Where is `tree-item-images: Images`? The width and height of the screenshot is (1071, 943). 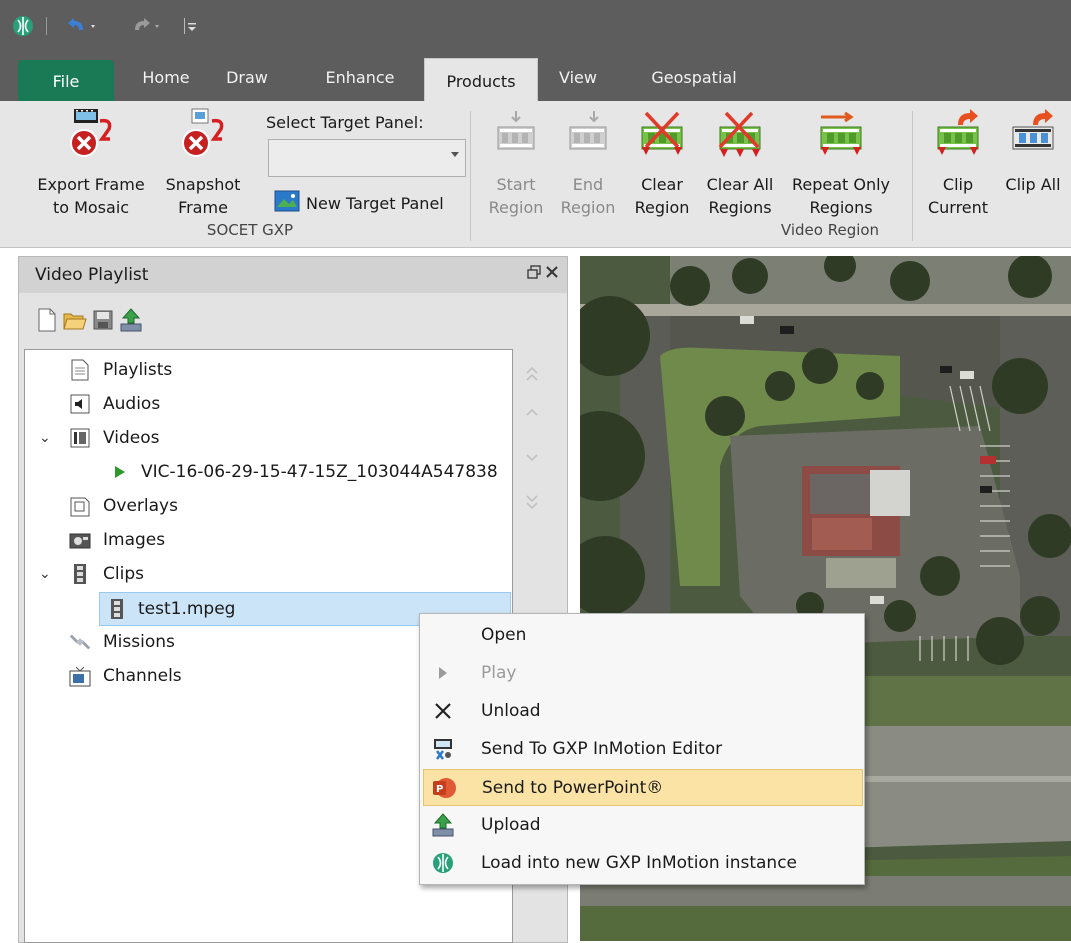 tree-item-images: Images is located at coordinates (102, 540).